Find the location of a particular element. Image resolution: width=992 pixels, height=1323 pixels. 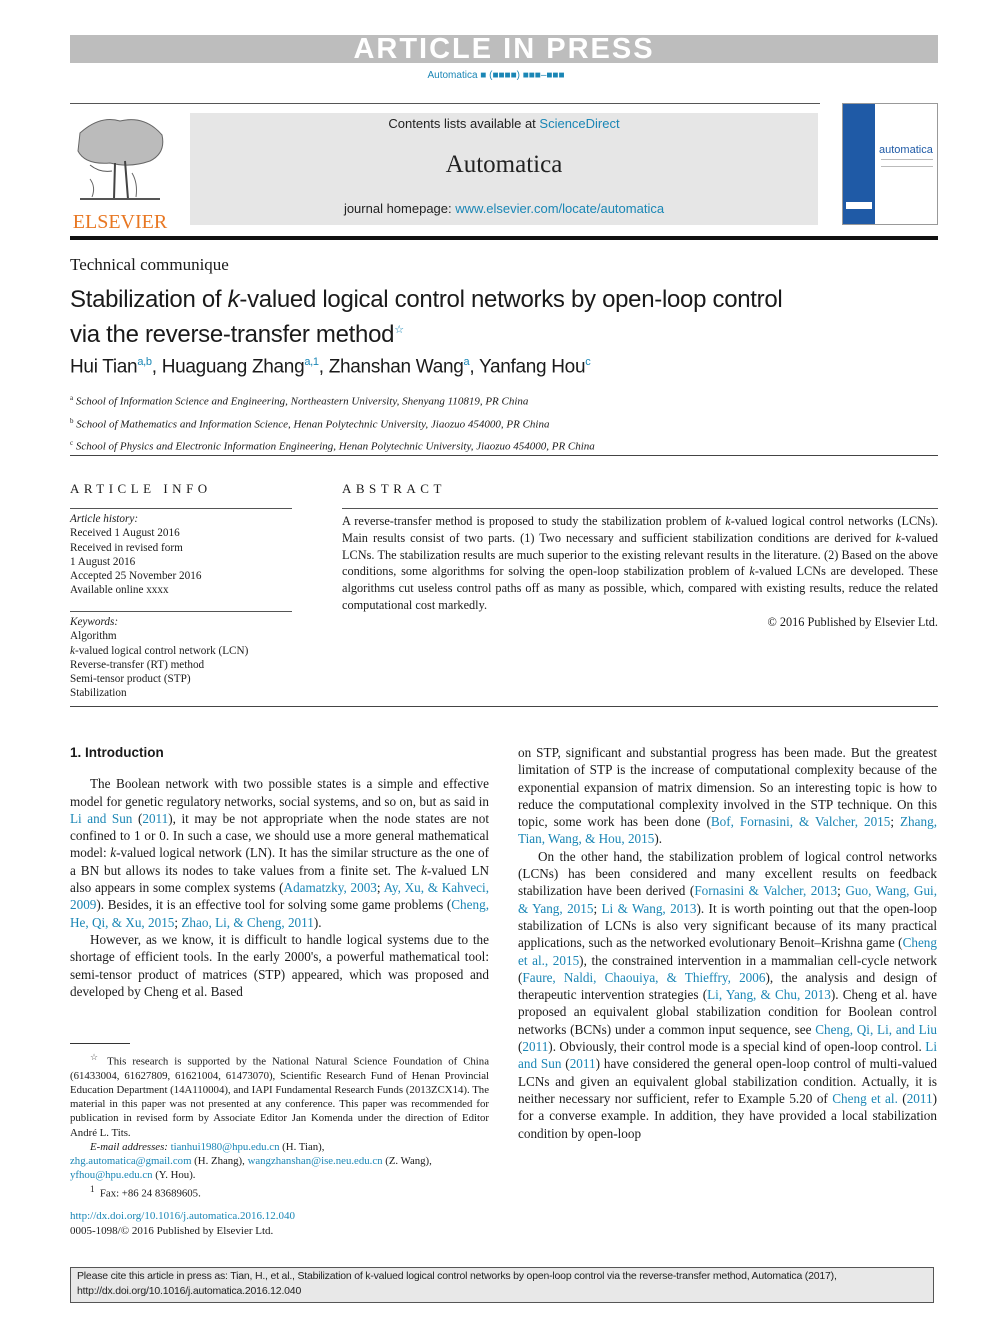

citation-link: Fornasini & Valcher, 2013 is located at coordinates (765, 890).